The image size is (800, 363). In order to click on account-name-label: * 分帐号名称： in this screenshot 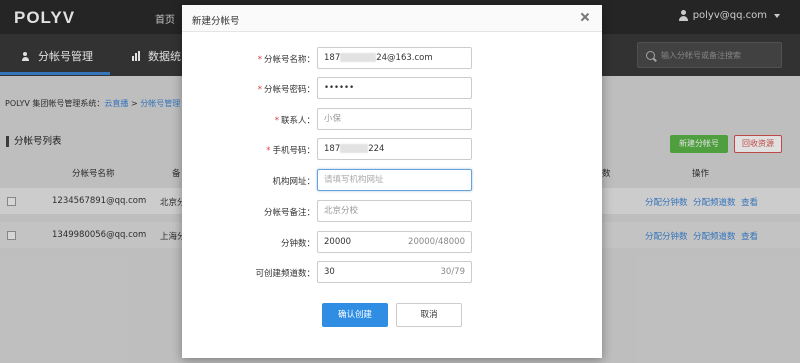, I will do `click(286, 60)`.